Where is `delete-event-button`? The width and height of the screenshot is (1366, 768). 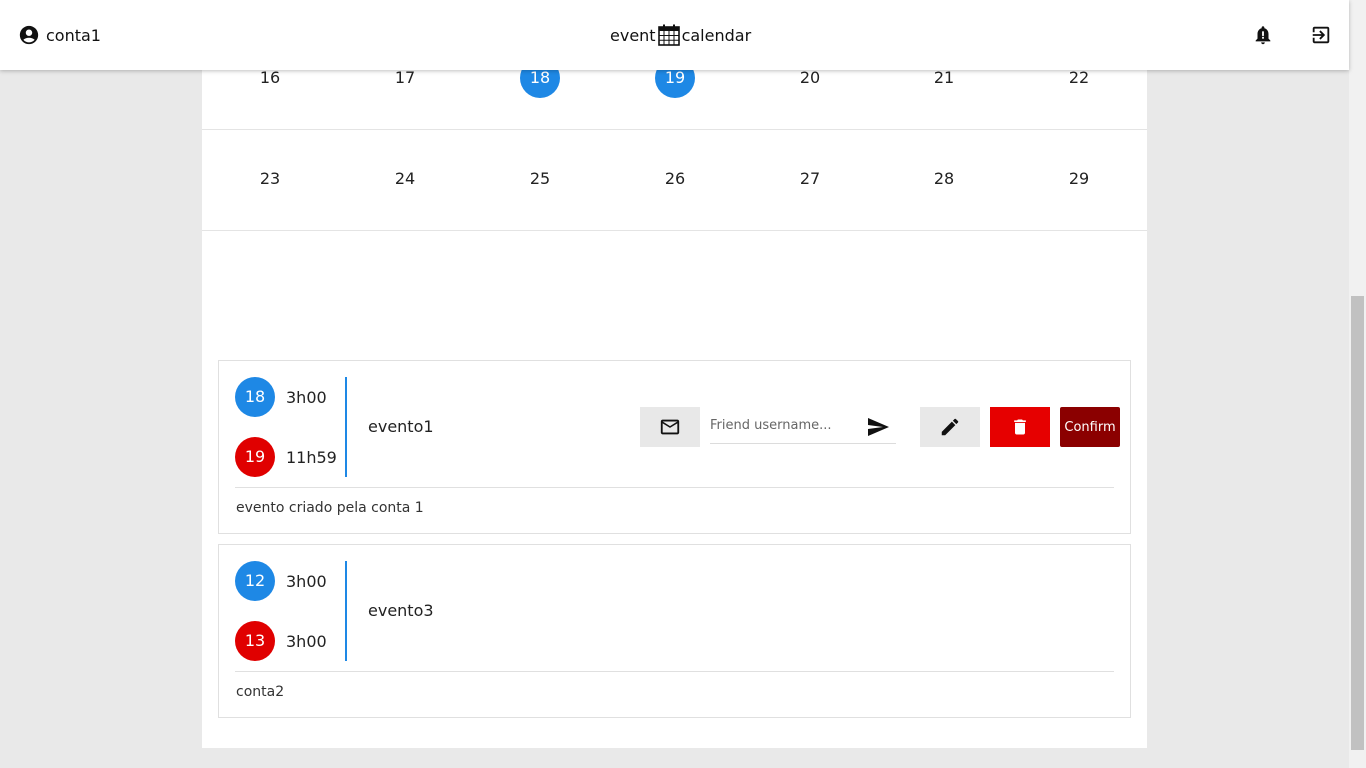
delete-event-button is located at coordinates (1020, 427).